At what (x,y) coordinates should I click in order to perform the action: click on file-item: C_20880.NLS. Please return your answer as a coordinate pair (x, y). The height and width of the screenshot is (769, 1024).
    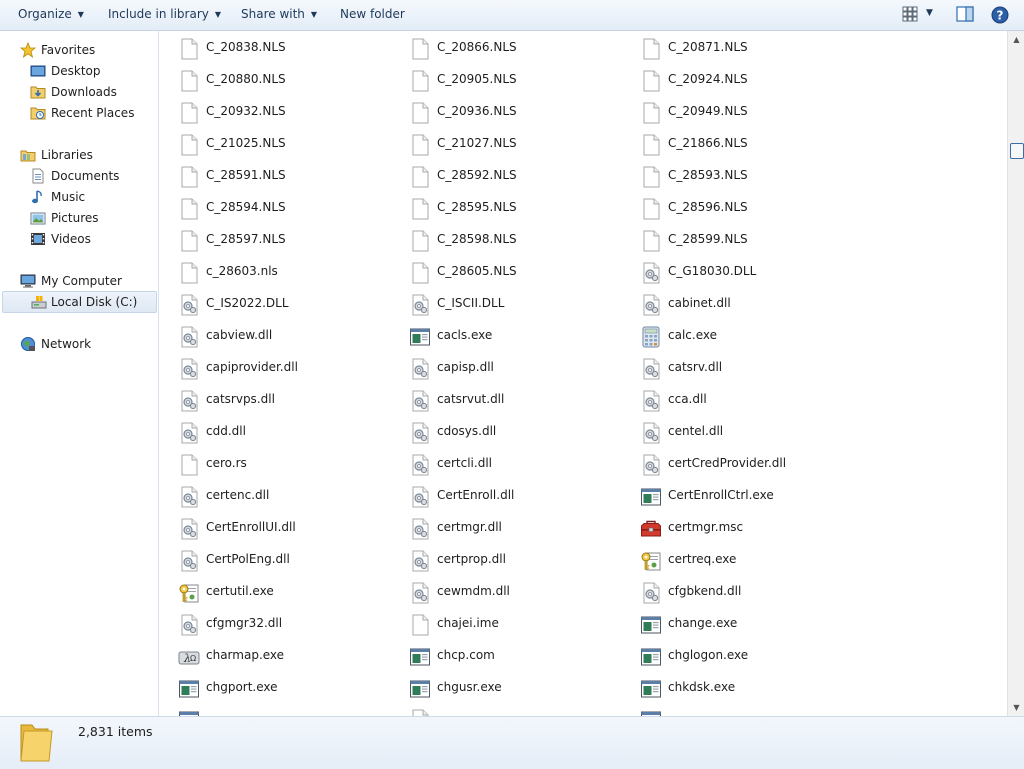
    Looking at the image, I should click on (288, 80).